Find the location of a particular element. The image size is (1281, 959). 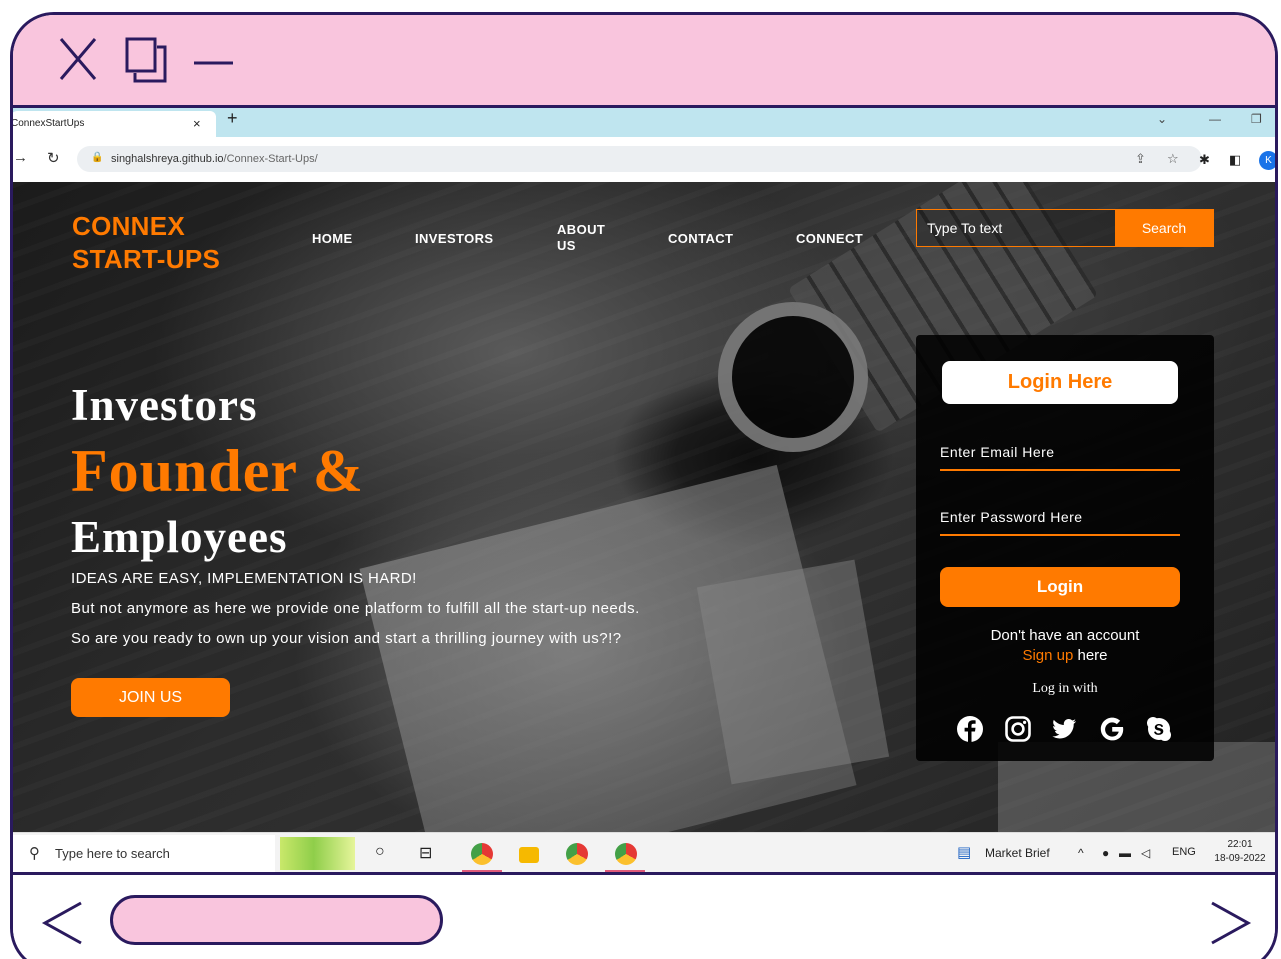

window-restore-icon: ❐ is located at coordinates (1256, 119).